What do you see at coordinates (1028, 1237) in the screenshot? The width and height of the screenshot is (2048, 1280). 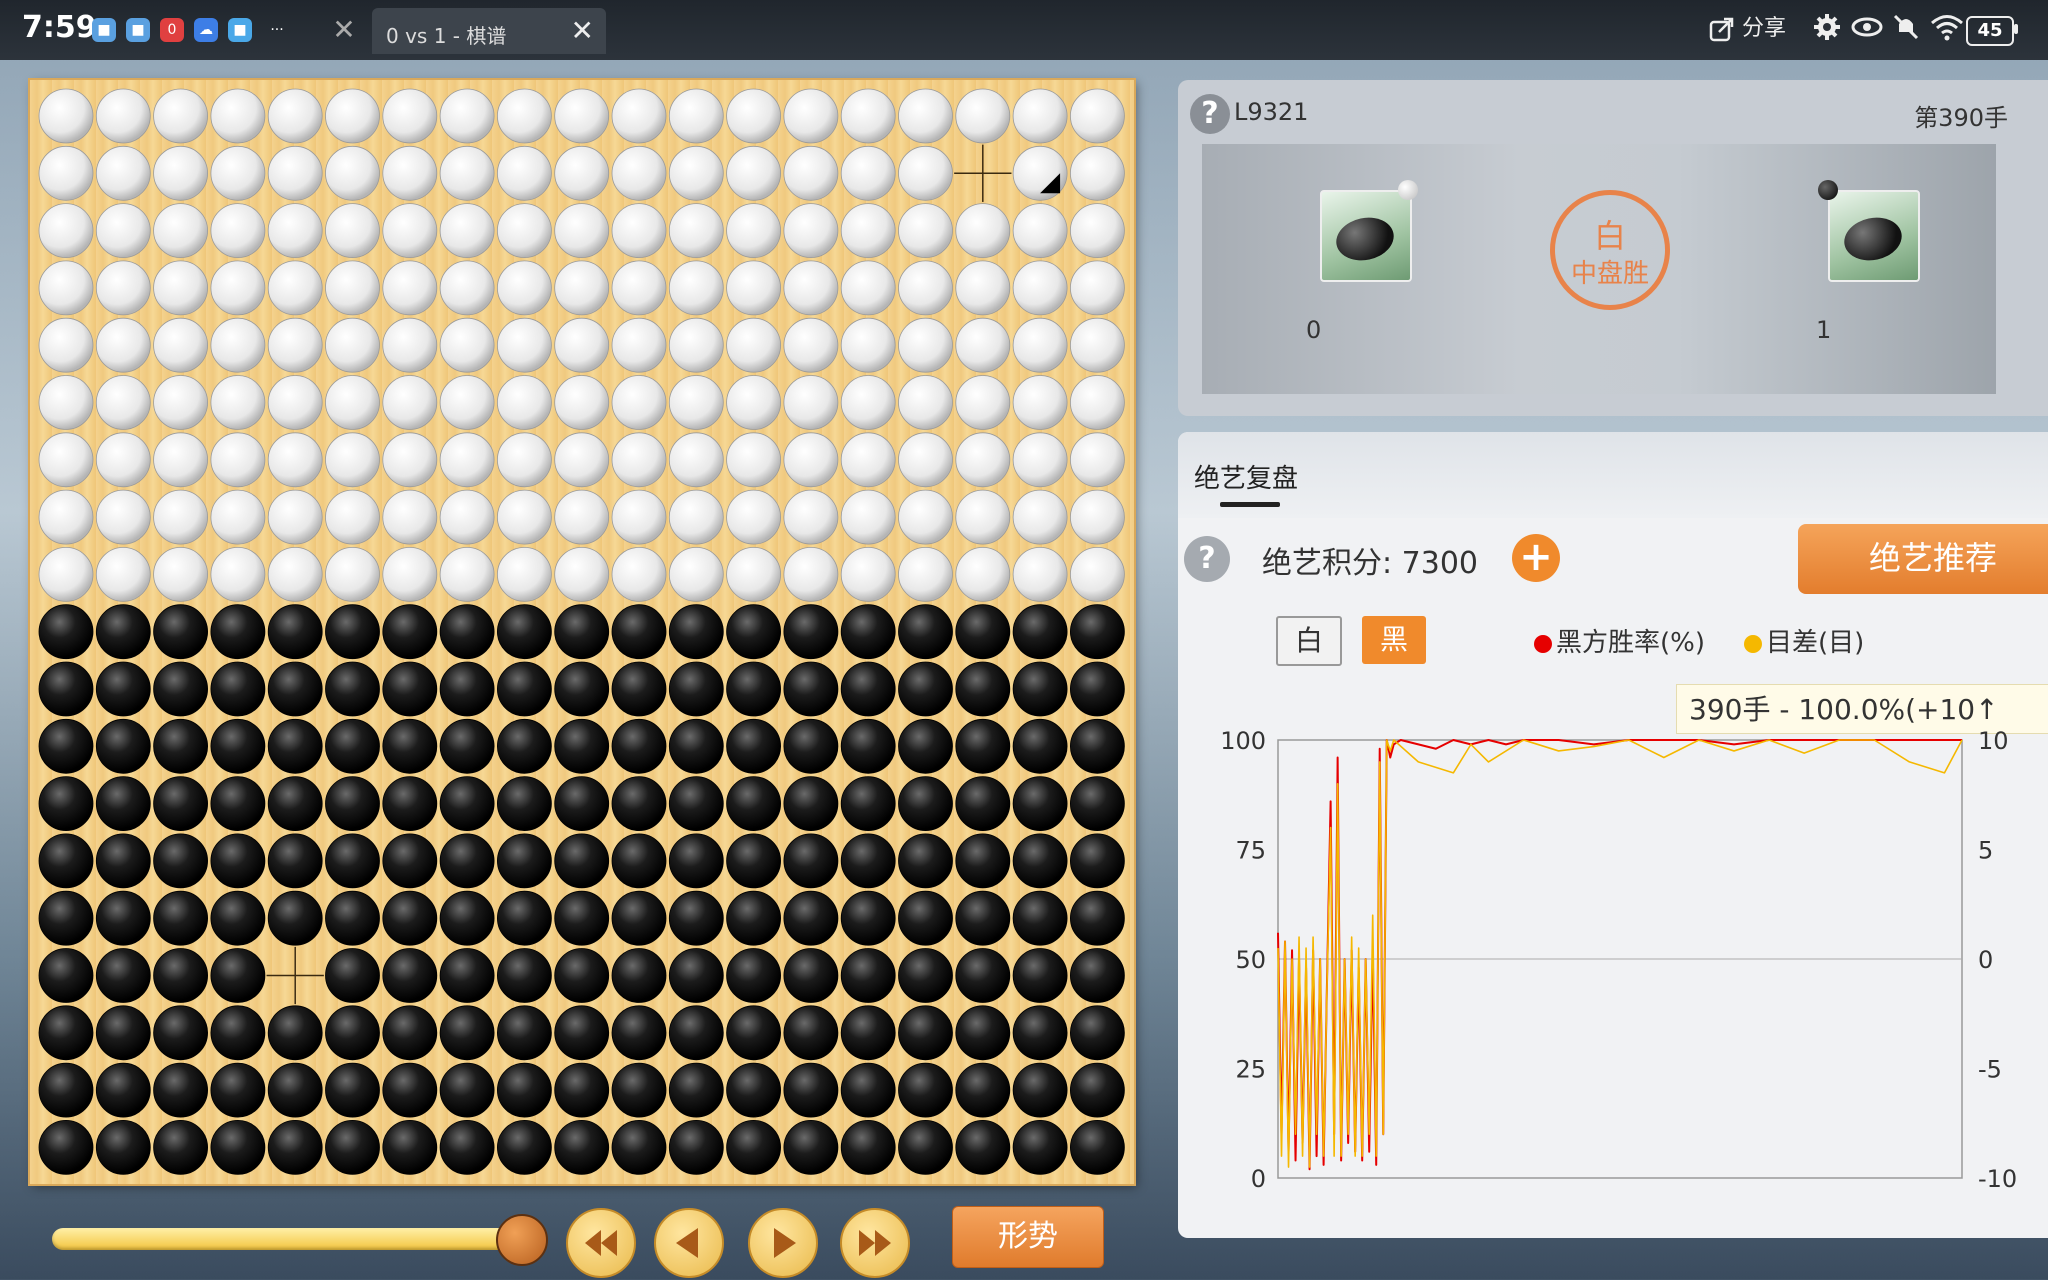 I see `position-evaluation-button: 形势` at bounding box center [1028, 1237].